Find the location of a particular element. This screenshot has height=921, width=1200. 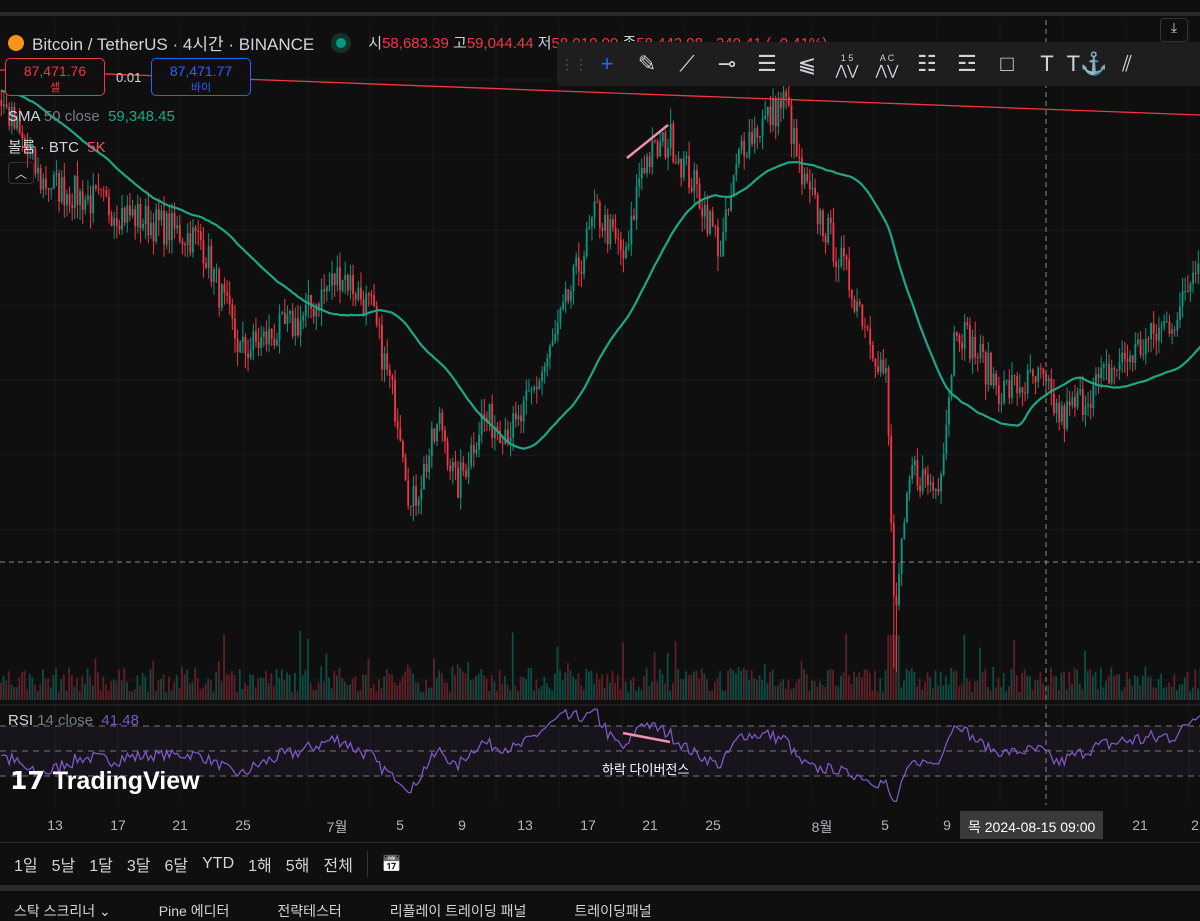

goto-date-icon: 📅 is located at coordinates (392, 864).